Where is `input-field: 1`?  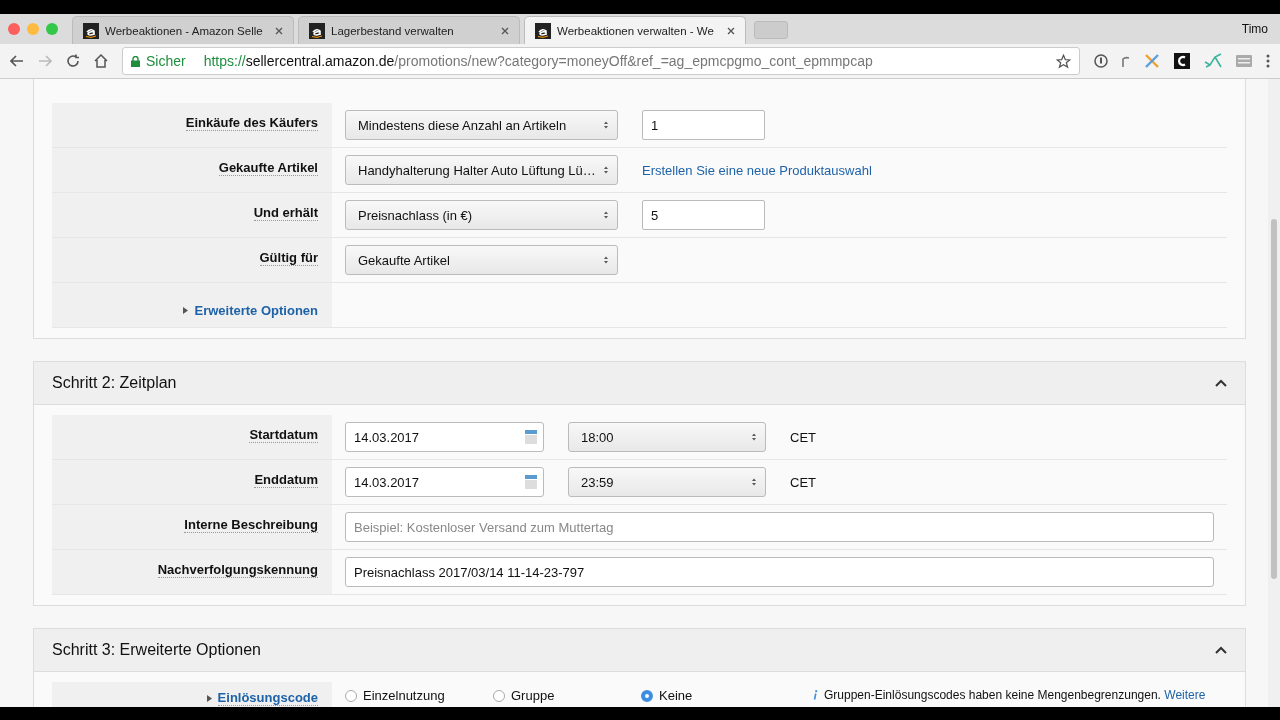
input-field: 1 is located at coordinates (703, 125).